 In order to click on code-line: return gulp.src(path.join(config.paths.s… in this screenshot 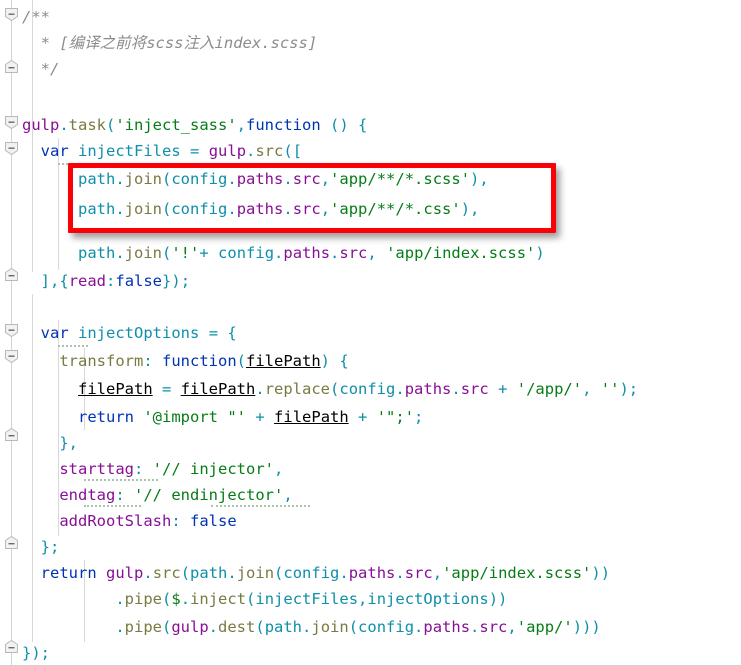, I will do `click(316, 573)`.